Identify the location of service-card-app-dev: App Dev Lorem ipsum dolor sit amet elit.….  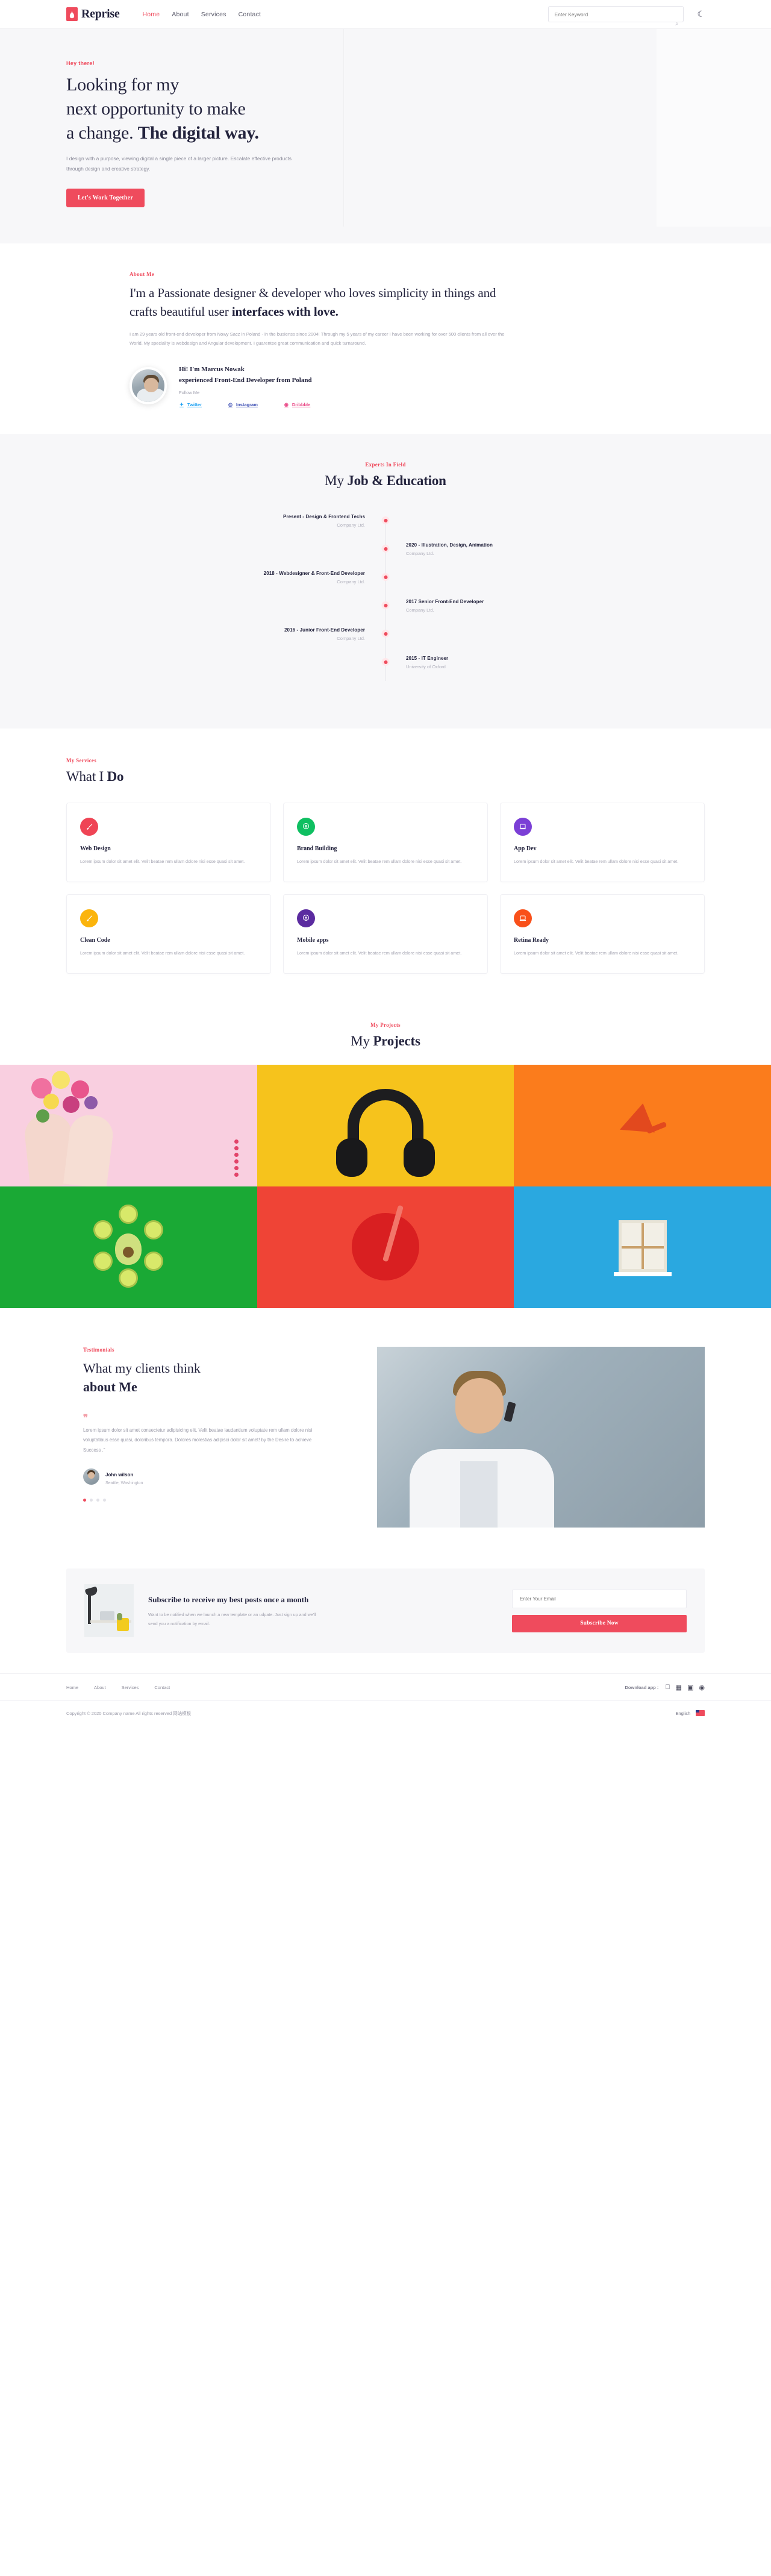
(602, 843).